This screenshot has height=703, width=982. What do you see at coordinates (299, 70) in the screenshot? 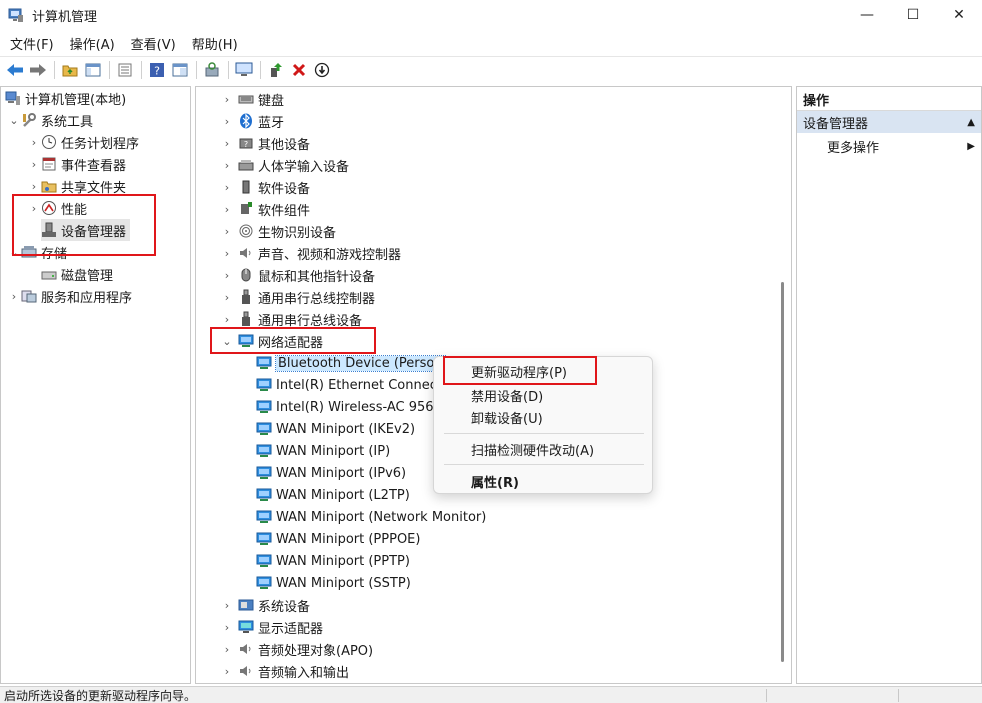
I see `uninstall-toolbar-button` at bounding box center [299, 70].